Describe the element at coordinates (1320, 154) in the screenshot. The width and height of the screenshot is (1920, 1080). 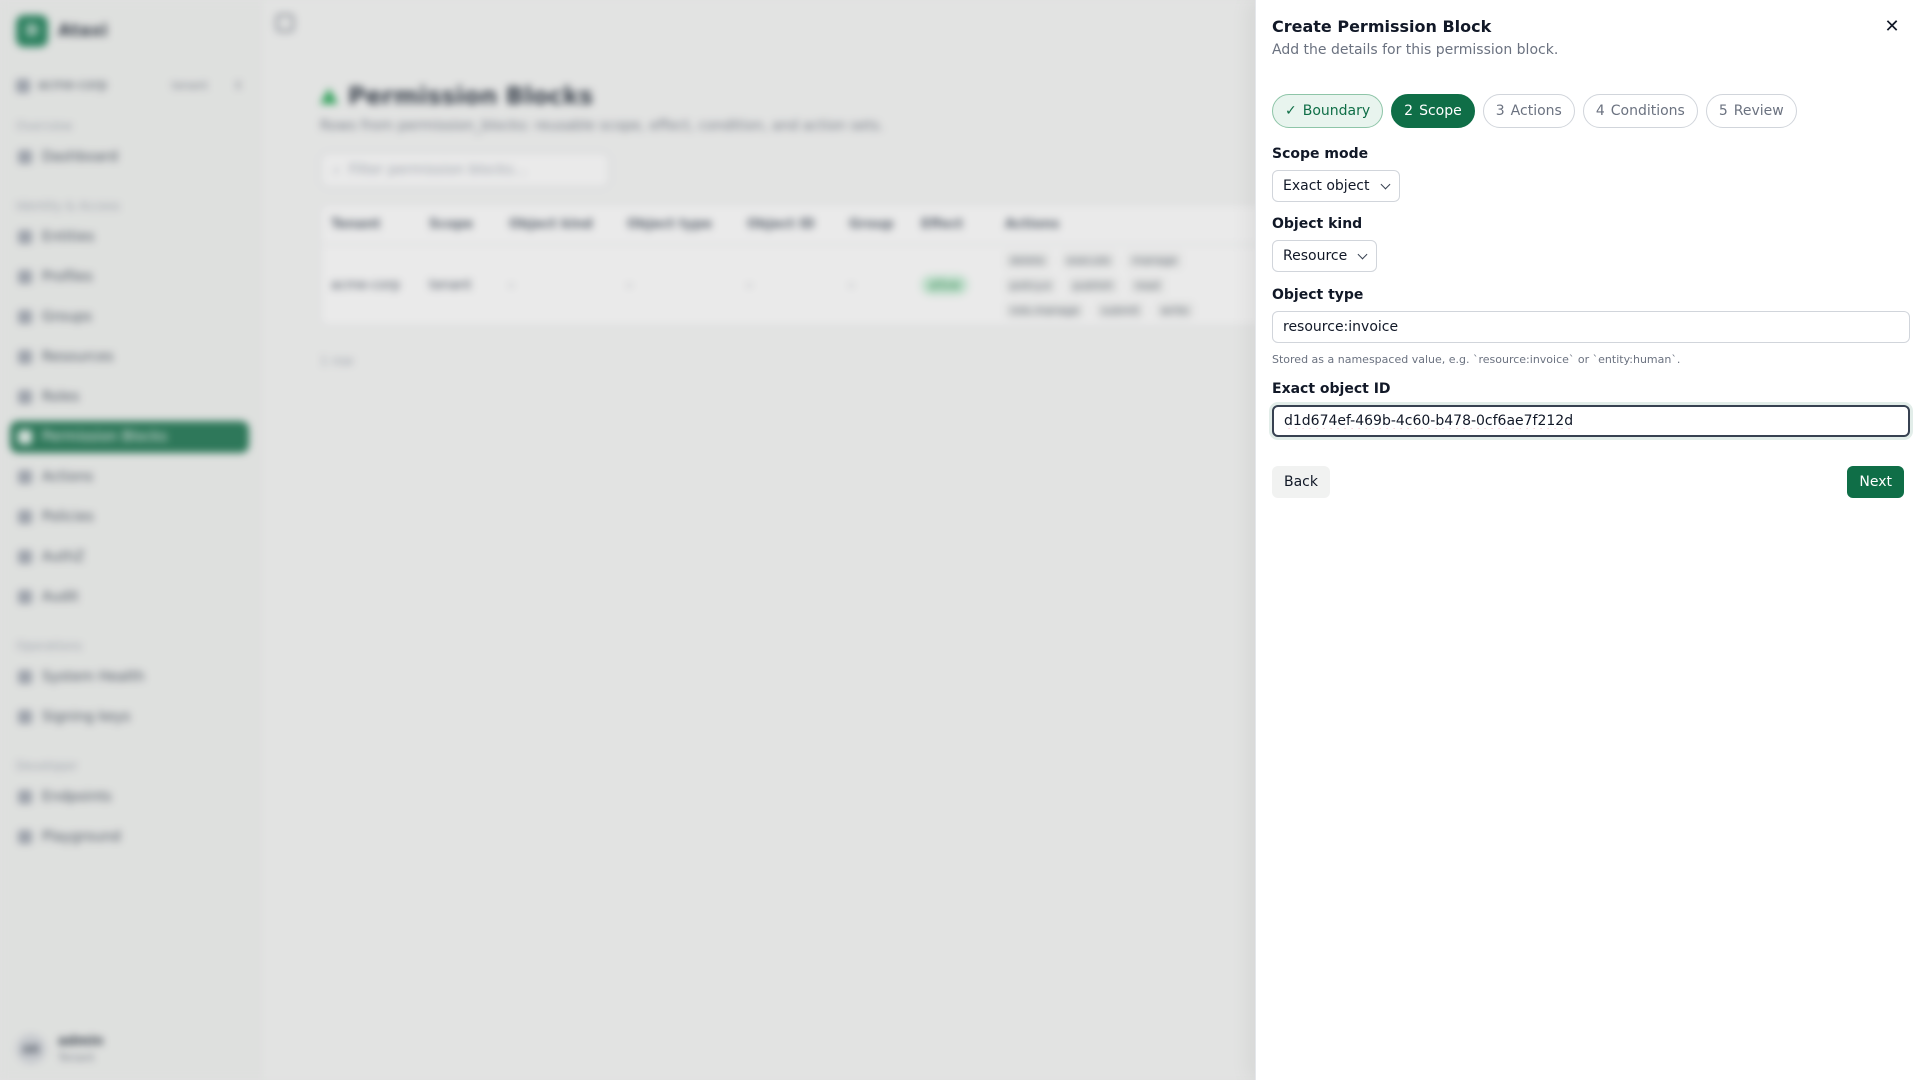
I see `scope-mode-label: Scope mode` at that location.